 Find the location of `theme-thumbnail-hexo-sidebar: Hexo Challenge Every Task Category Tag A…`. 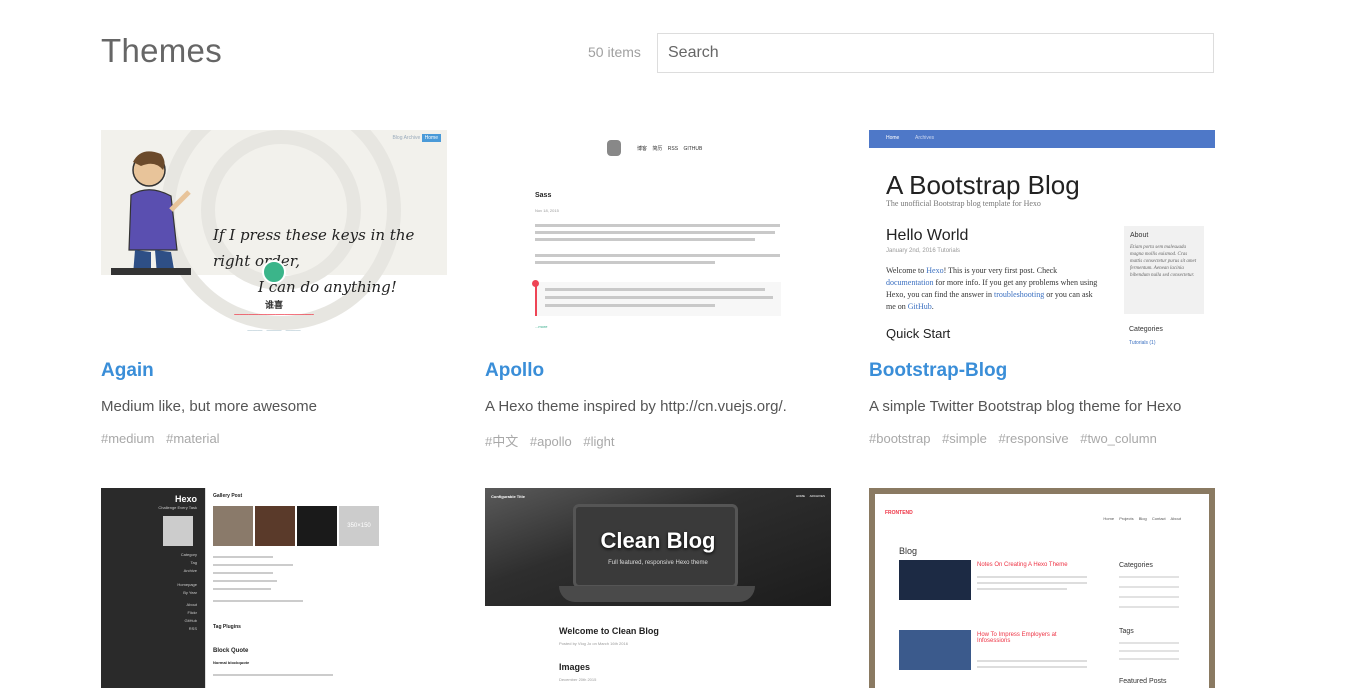

theme-thumbnail-hexo-sidebar: Hexo Challenge Every Task Category Tag A… is located at coordinates (274, 588).